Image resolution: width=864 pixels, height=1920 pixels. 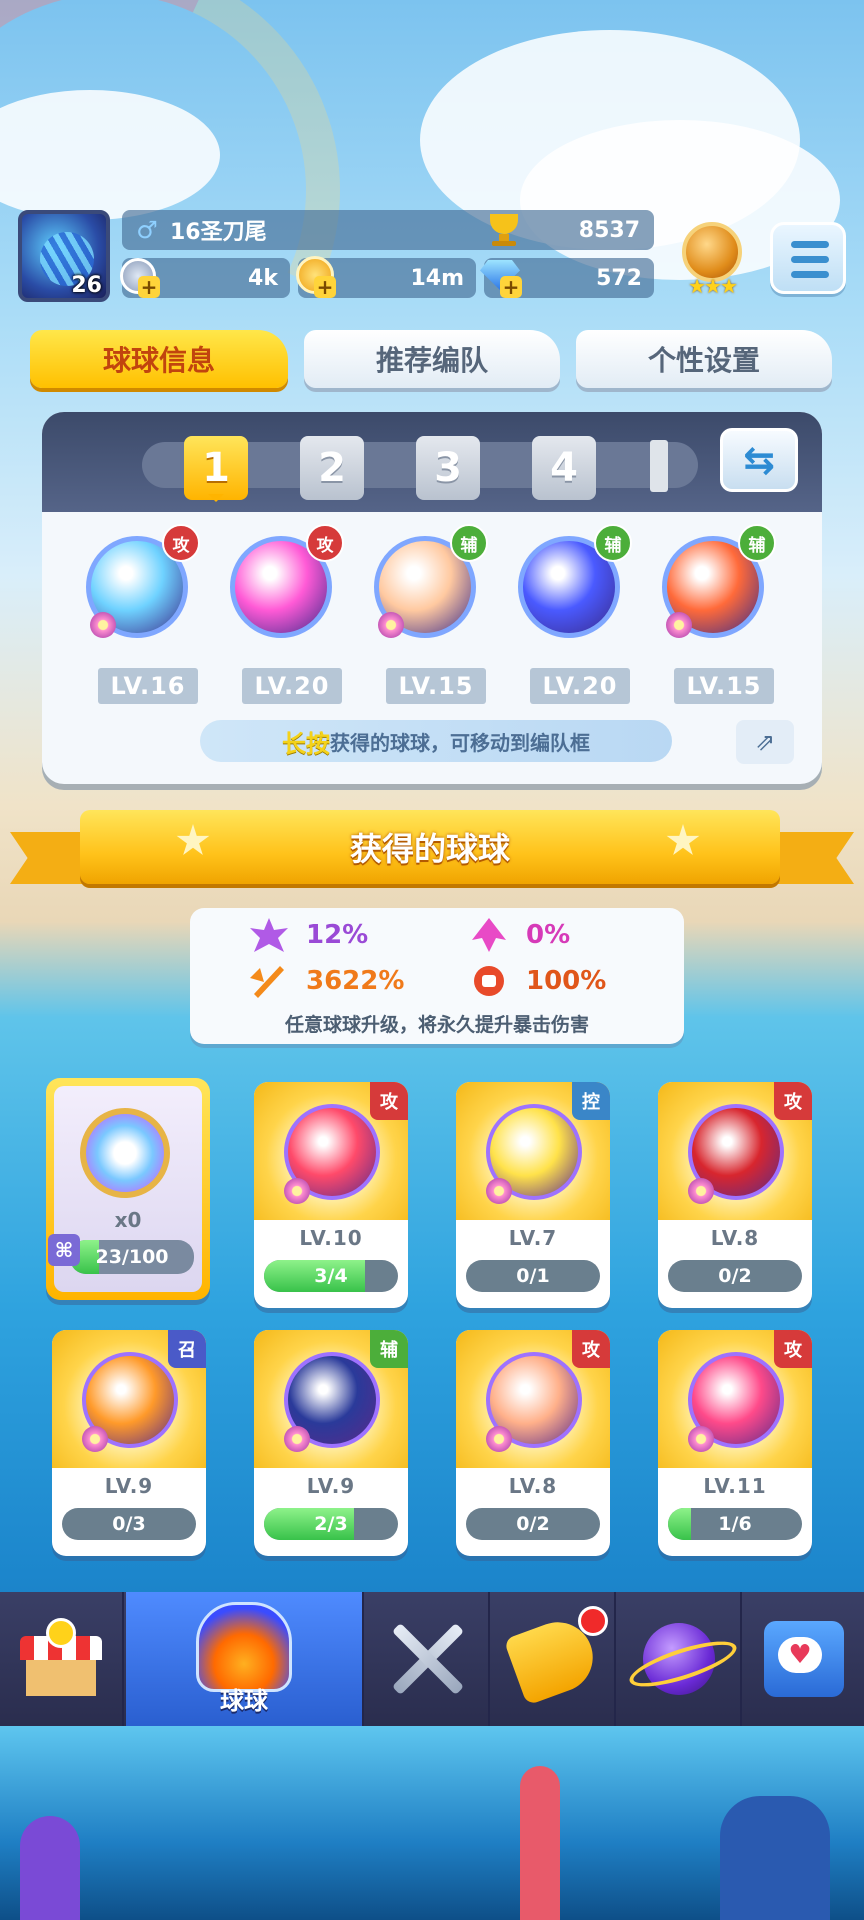 I want to click on ball-type-tag: 辅, so click(x=757, y=543).